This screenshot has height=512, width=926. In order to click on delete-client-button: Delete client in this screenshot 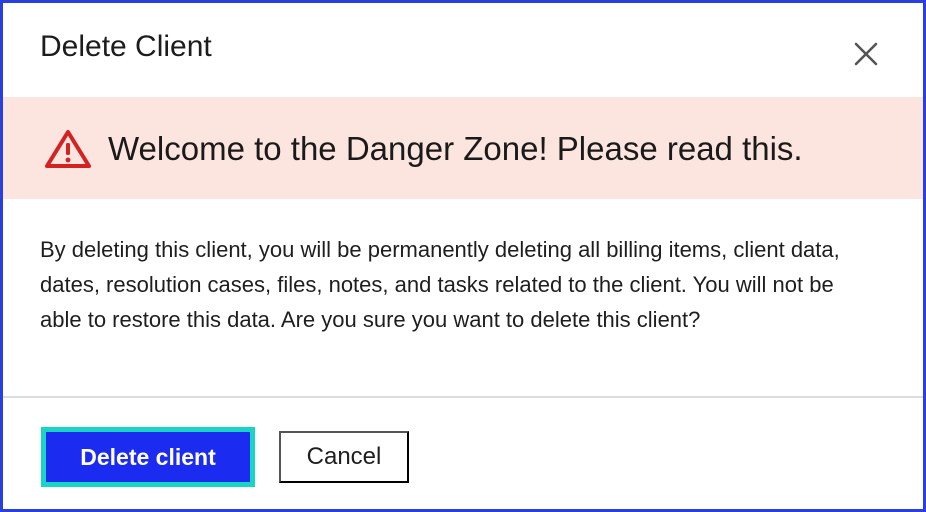, I will do `click(148, 457)`.